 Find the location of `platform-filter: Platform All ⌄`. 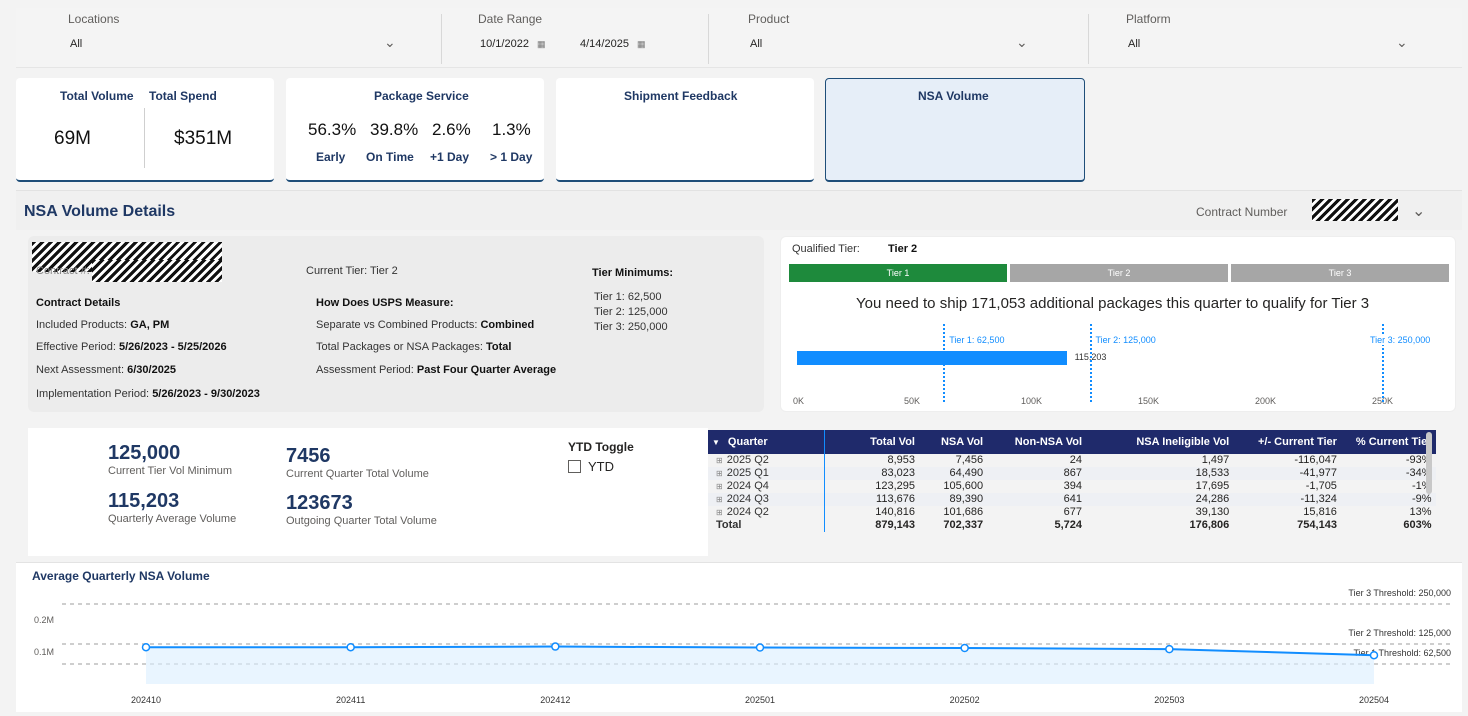

platform-filter: Platform All ⌄ is located at coordinates (1281, 38).